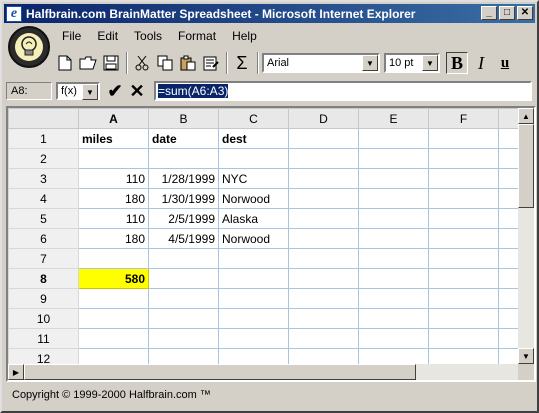 This screenshot has width=539, height=413. Describe the element at coordinates (463, 158) in the screenshot. I see `cell-f2` at that location.